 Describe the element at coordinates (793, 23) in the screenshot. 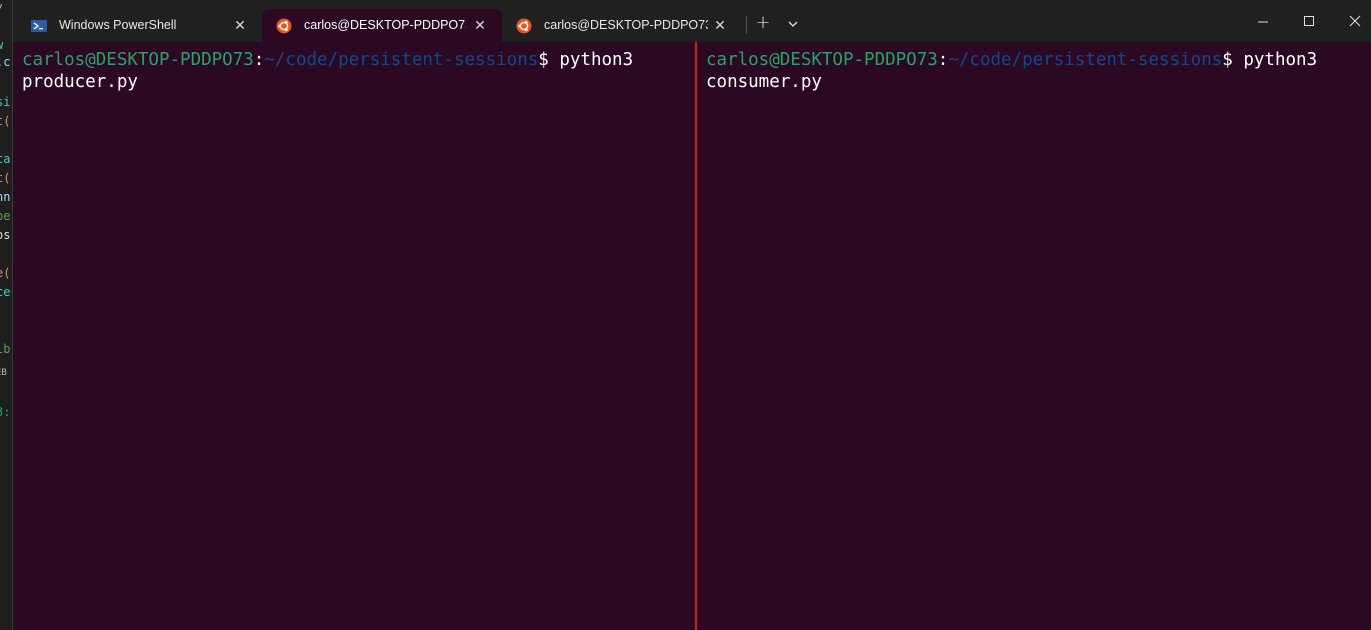

I see `chevron-down-icon` at that location.